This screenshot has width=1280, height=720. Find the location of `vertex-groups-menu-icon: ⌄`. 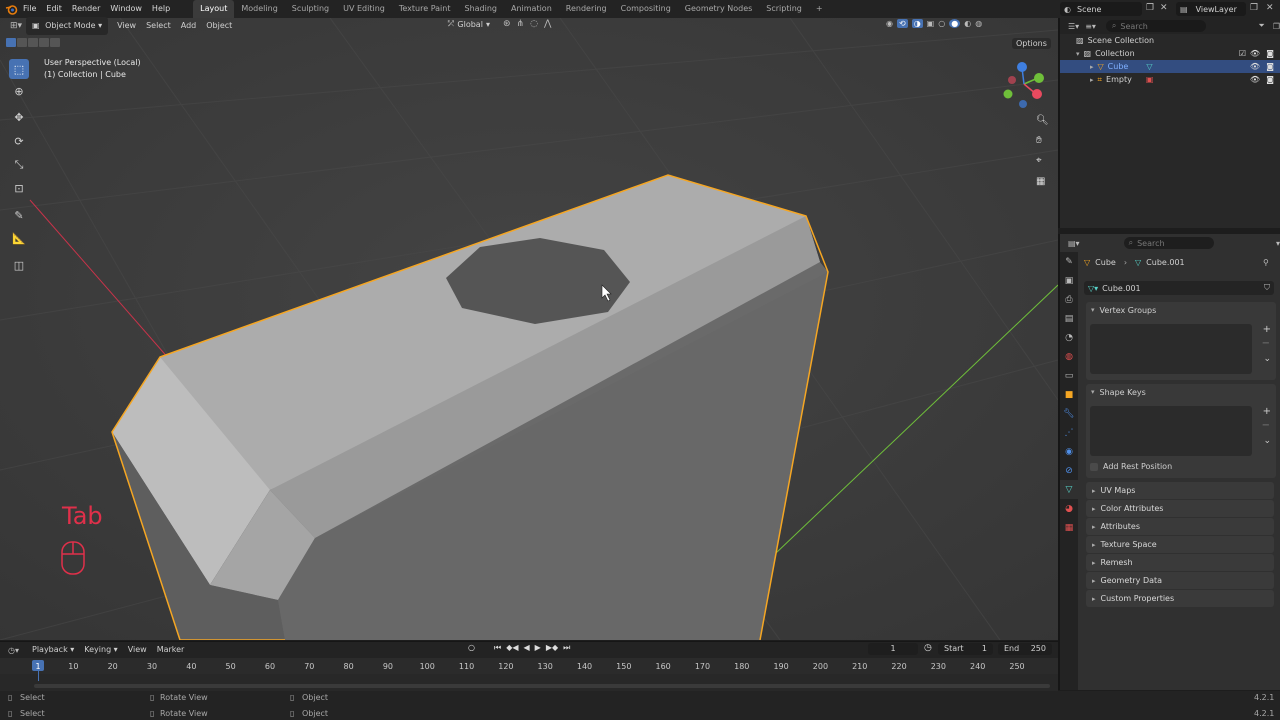

vertex-groups-menu-icon: ⌄ is located at coordinates (1267, 359).